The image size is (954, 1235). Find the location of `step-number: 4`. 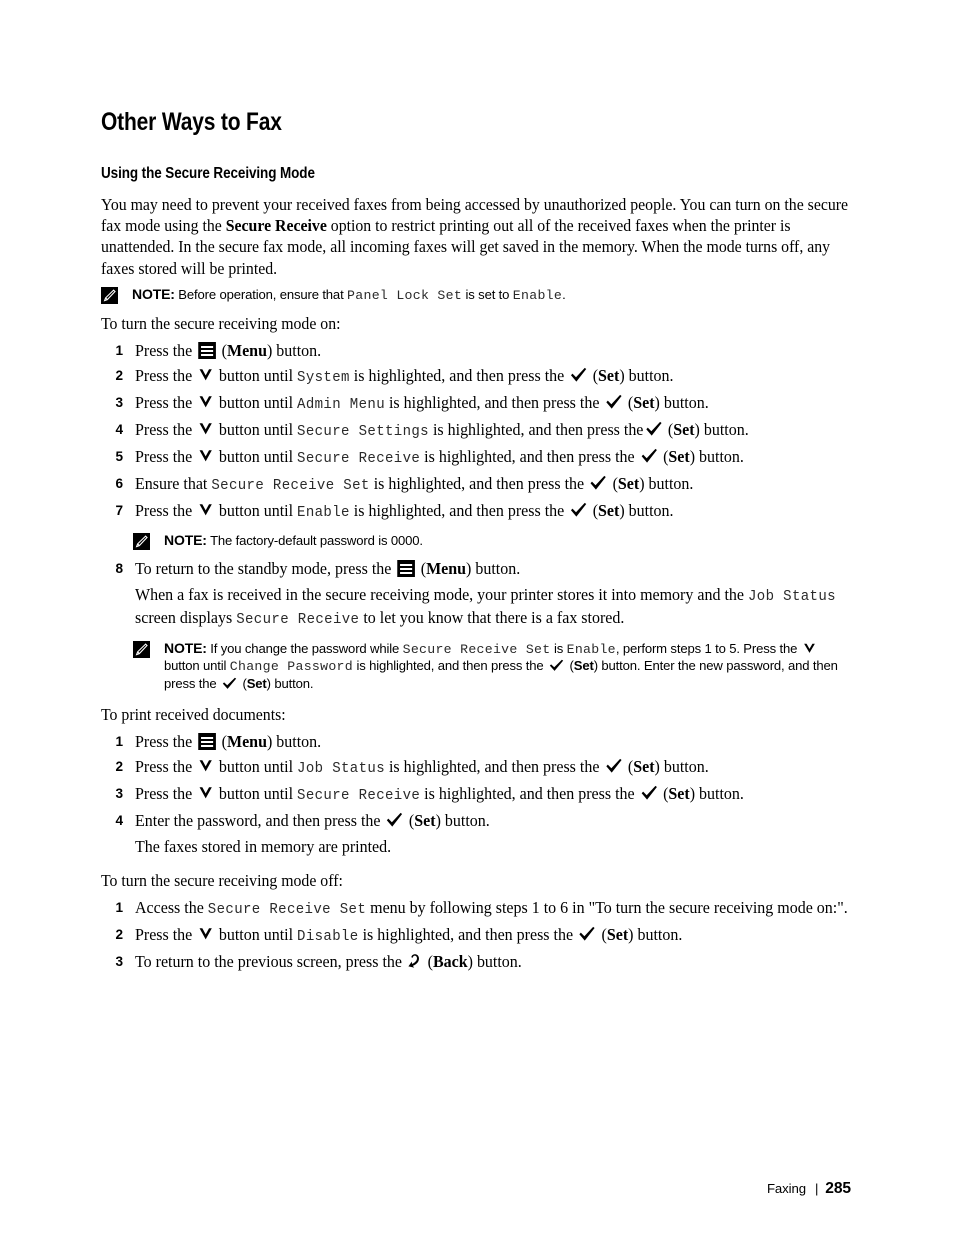

step-number: 4 is located at coordinates (119, 430).